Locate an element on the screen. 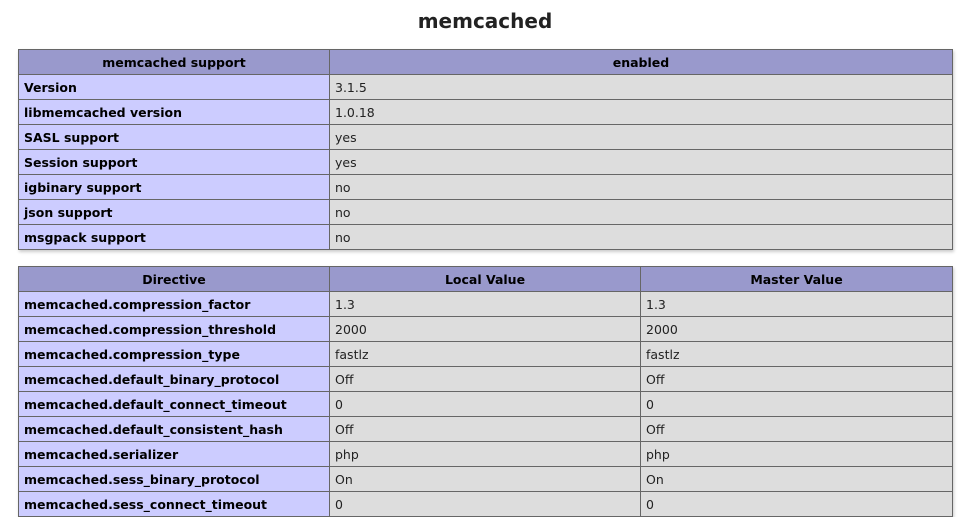  directive-name: memcached.sess_connect_timeout is located at coordinates (174, 504).